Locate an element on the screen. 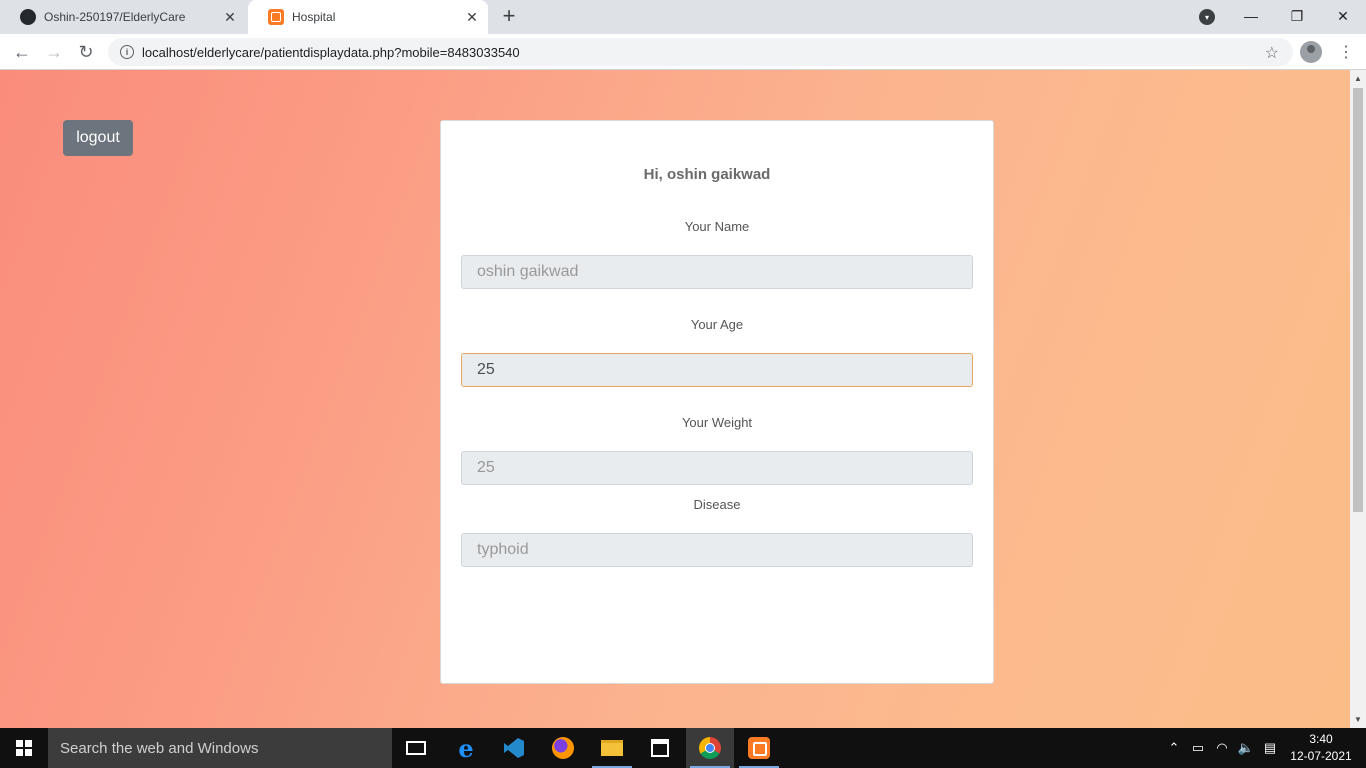  volume-muted-icon: 🔈 is located at coordinates (1246, 748).